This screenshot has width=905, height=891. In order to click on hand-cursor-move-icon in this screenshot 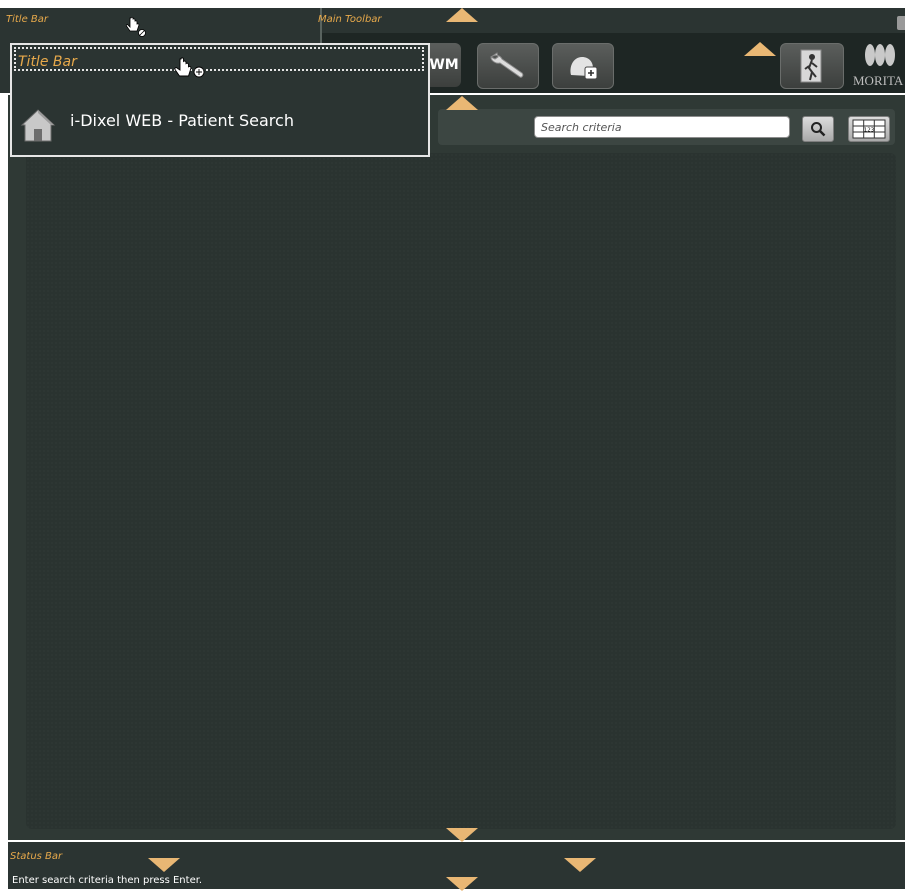, I will do `click(189, 67)`.